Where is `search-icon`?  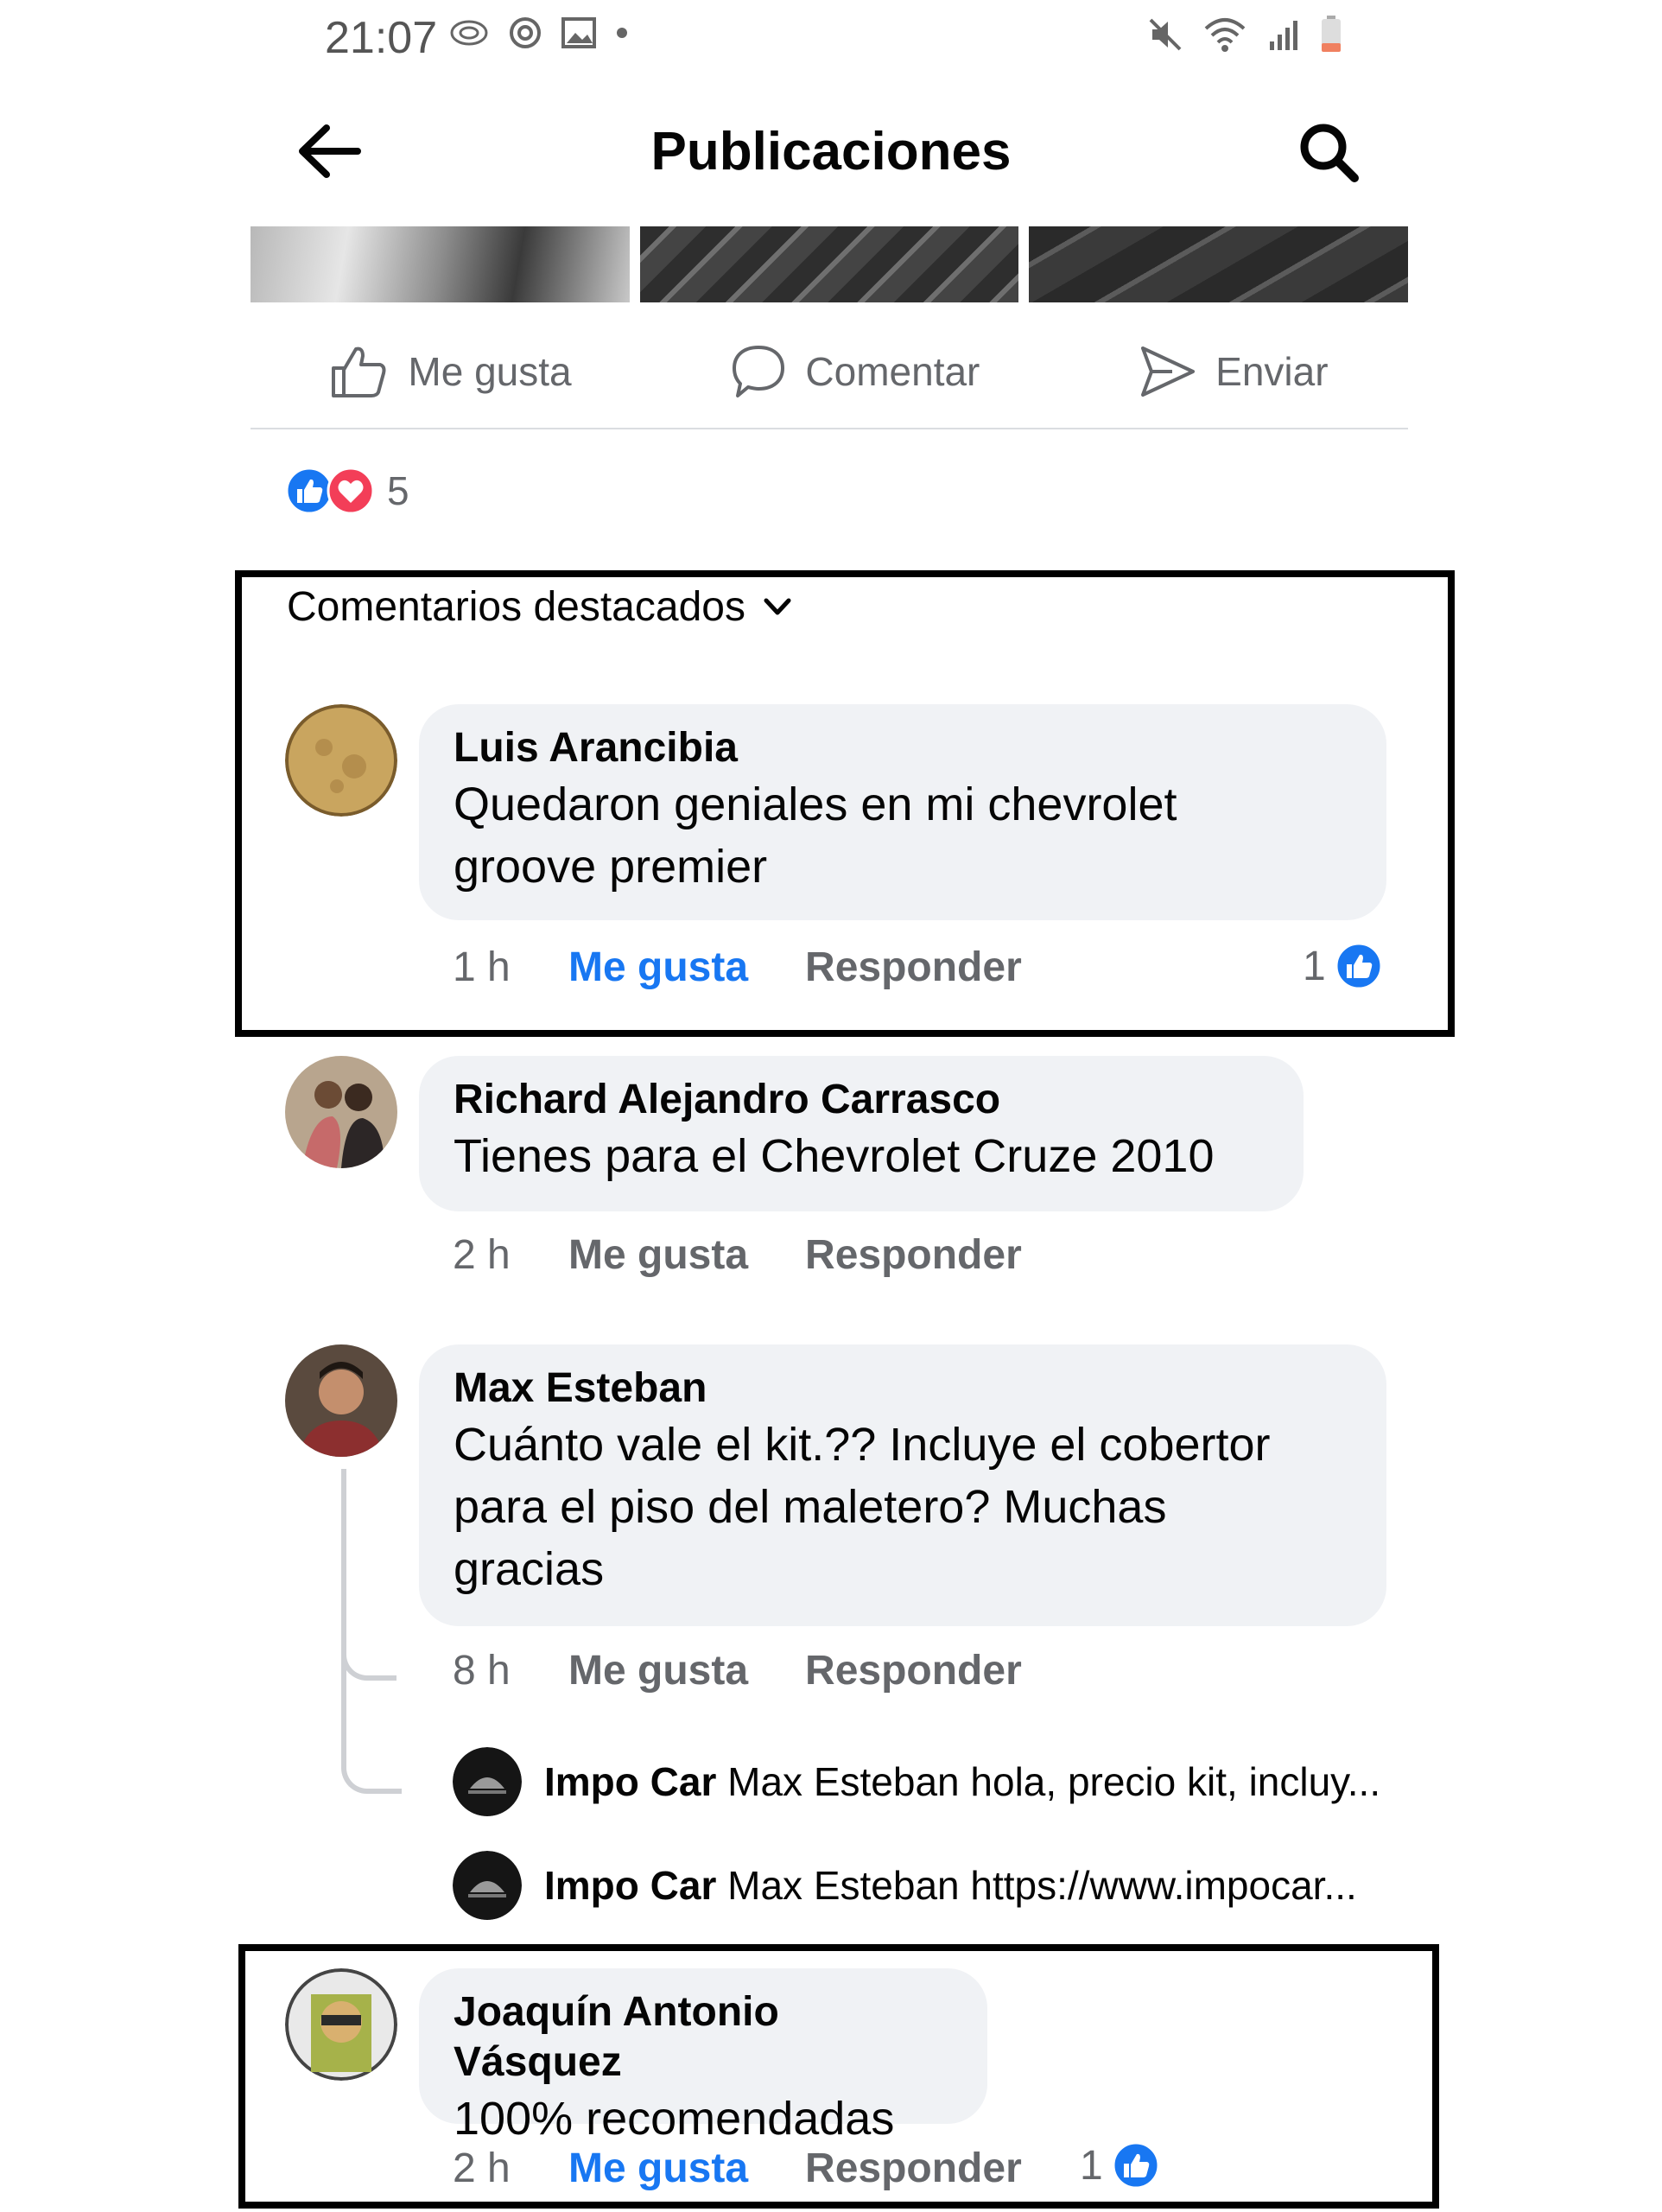
search-icon is located at coordinates (1329, 153).